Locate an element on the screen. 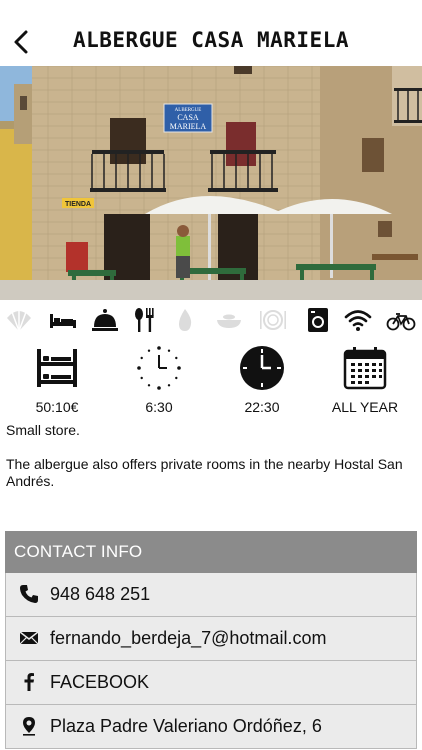 The height and width of the screenshot is (750, 422). dotted-clock-icon is located at coordinates (159, 368).